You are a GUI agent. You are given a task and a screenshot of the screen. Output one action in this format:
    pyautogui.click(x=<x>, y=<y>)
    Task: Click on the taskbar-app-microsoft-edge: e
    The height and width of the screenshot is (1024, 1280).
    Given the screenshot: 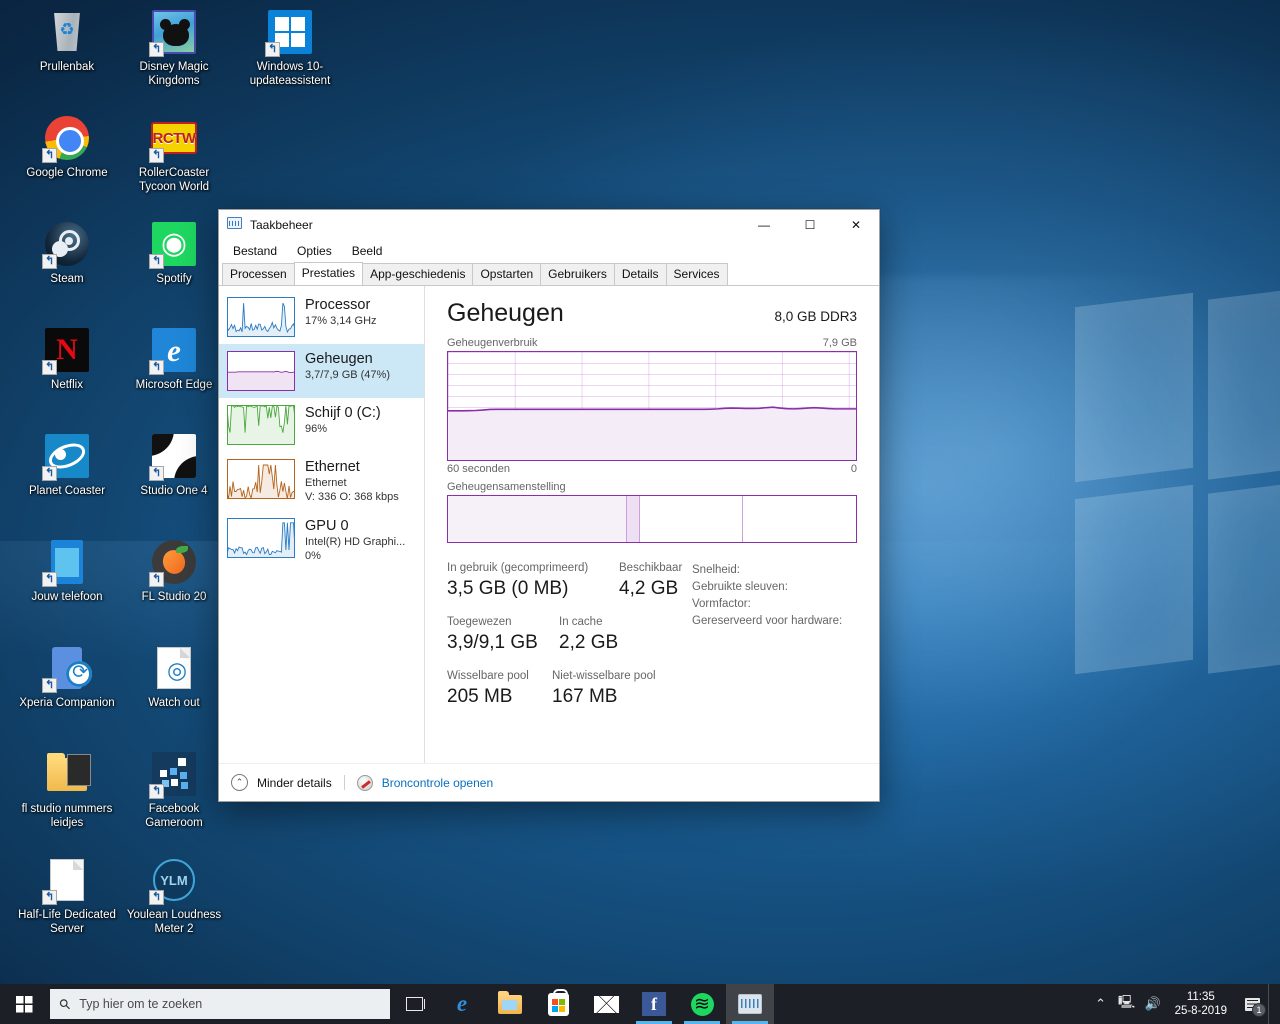 What is the action you would take?
    pyautogui.click(x=462, y=1004)
    